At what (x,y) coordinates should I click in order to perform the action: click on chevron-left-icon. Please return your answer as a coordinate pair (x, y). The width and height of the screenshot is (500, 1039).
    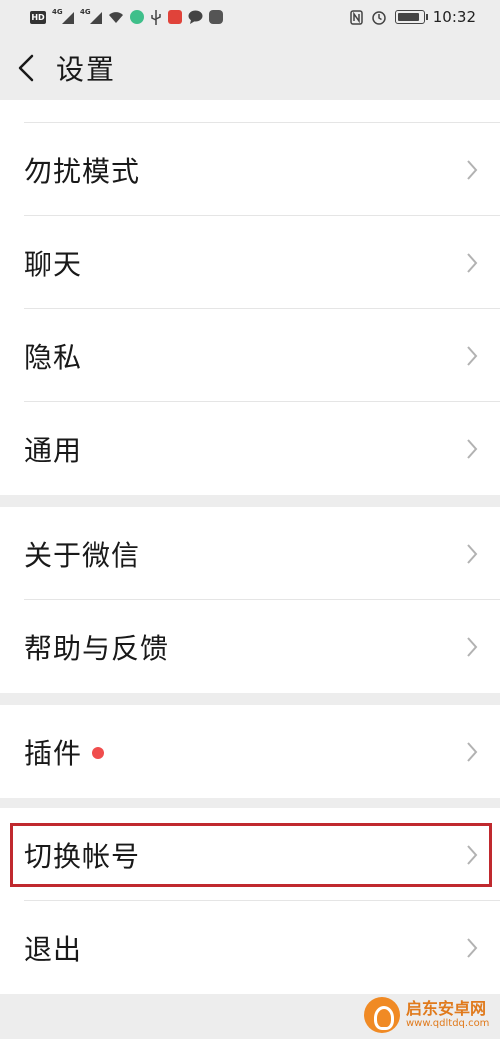
    Looking at the image, I should click on (26, 68).